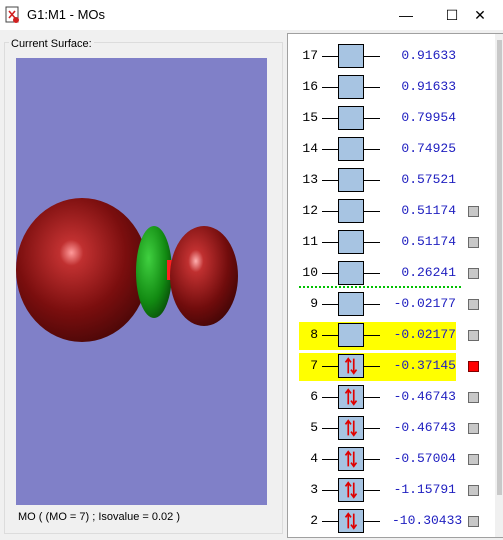 The width and height of the screenshot is (503, 540). What do you see at coordinates (480, 15) in the screenshot?
I see `close-button: ✕` at bounding box center [480, 15].